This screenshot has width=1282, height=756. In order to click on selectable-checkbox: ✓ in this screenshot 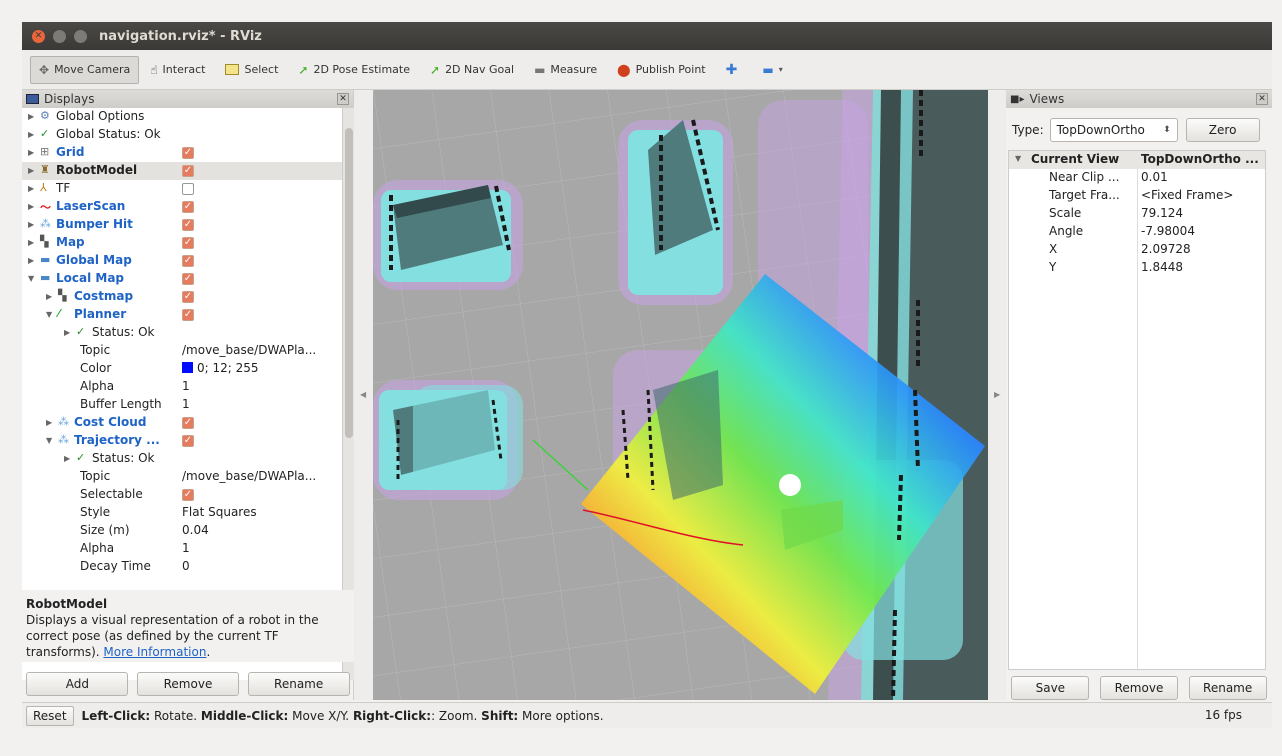, I will do `click(188, 495)`.